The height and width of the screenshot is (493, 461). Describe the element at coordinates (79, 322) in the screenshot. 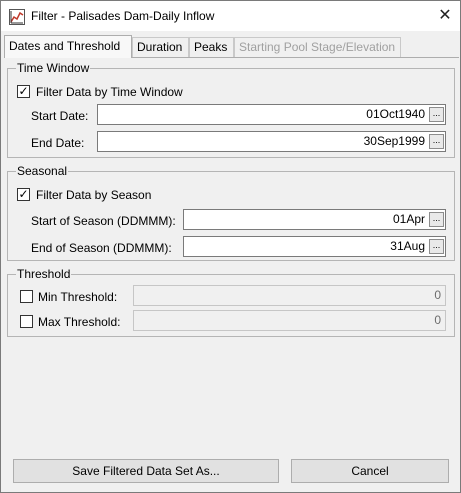

I see `max-threshold-label: Max Threshold:` at that location.